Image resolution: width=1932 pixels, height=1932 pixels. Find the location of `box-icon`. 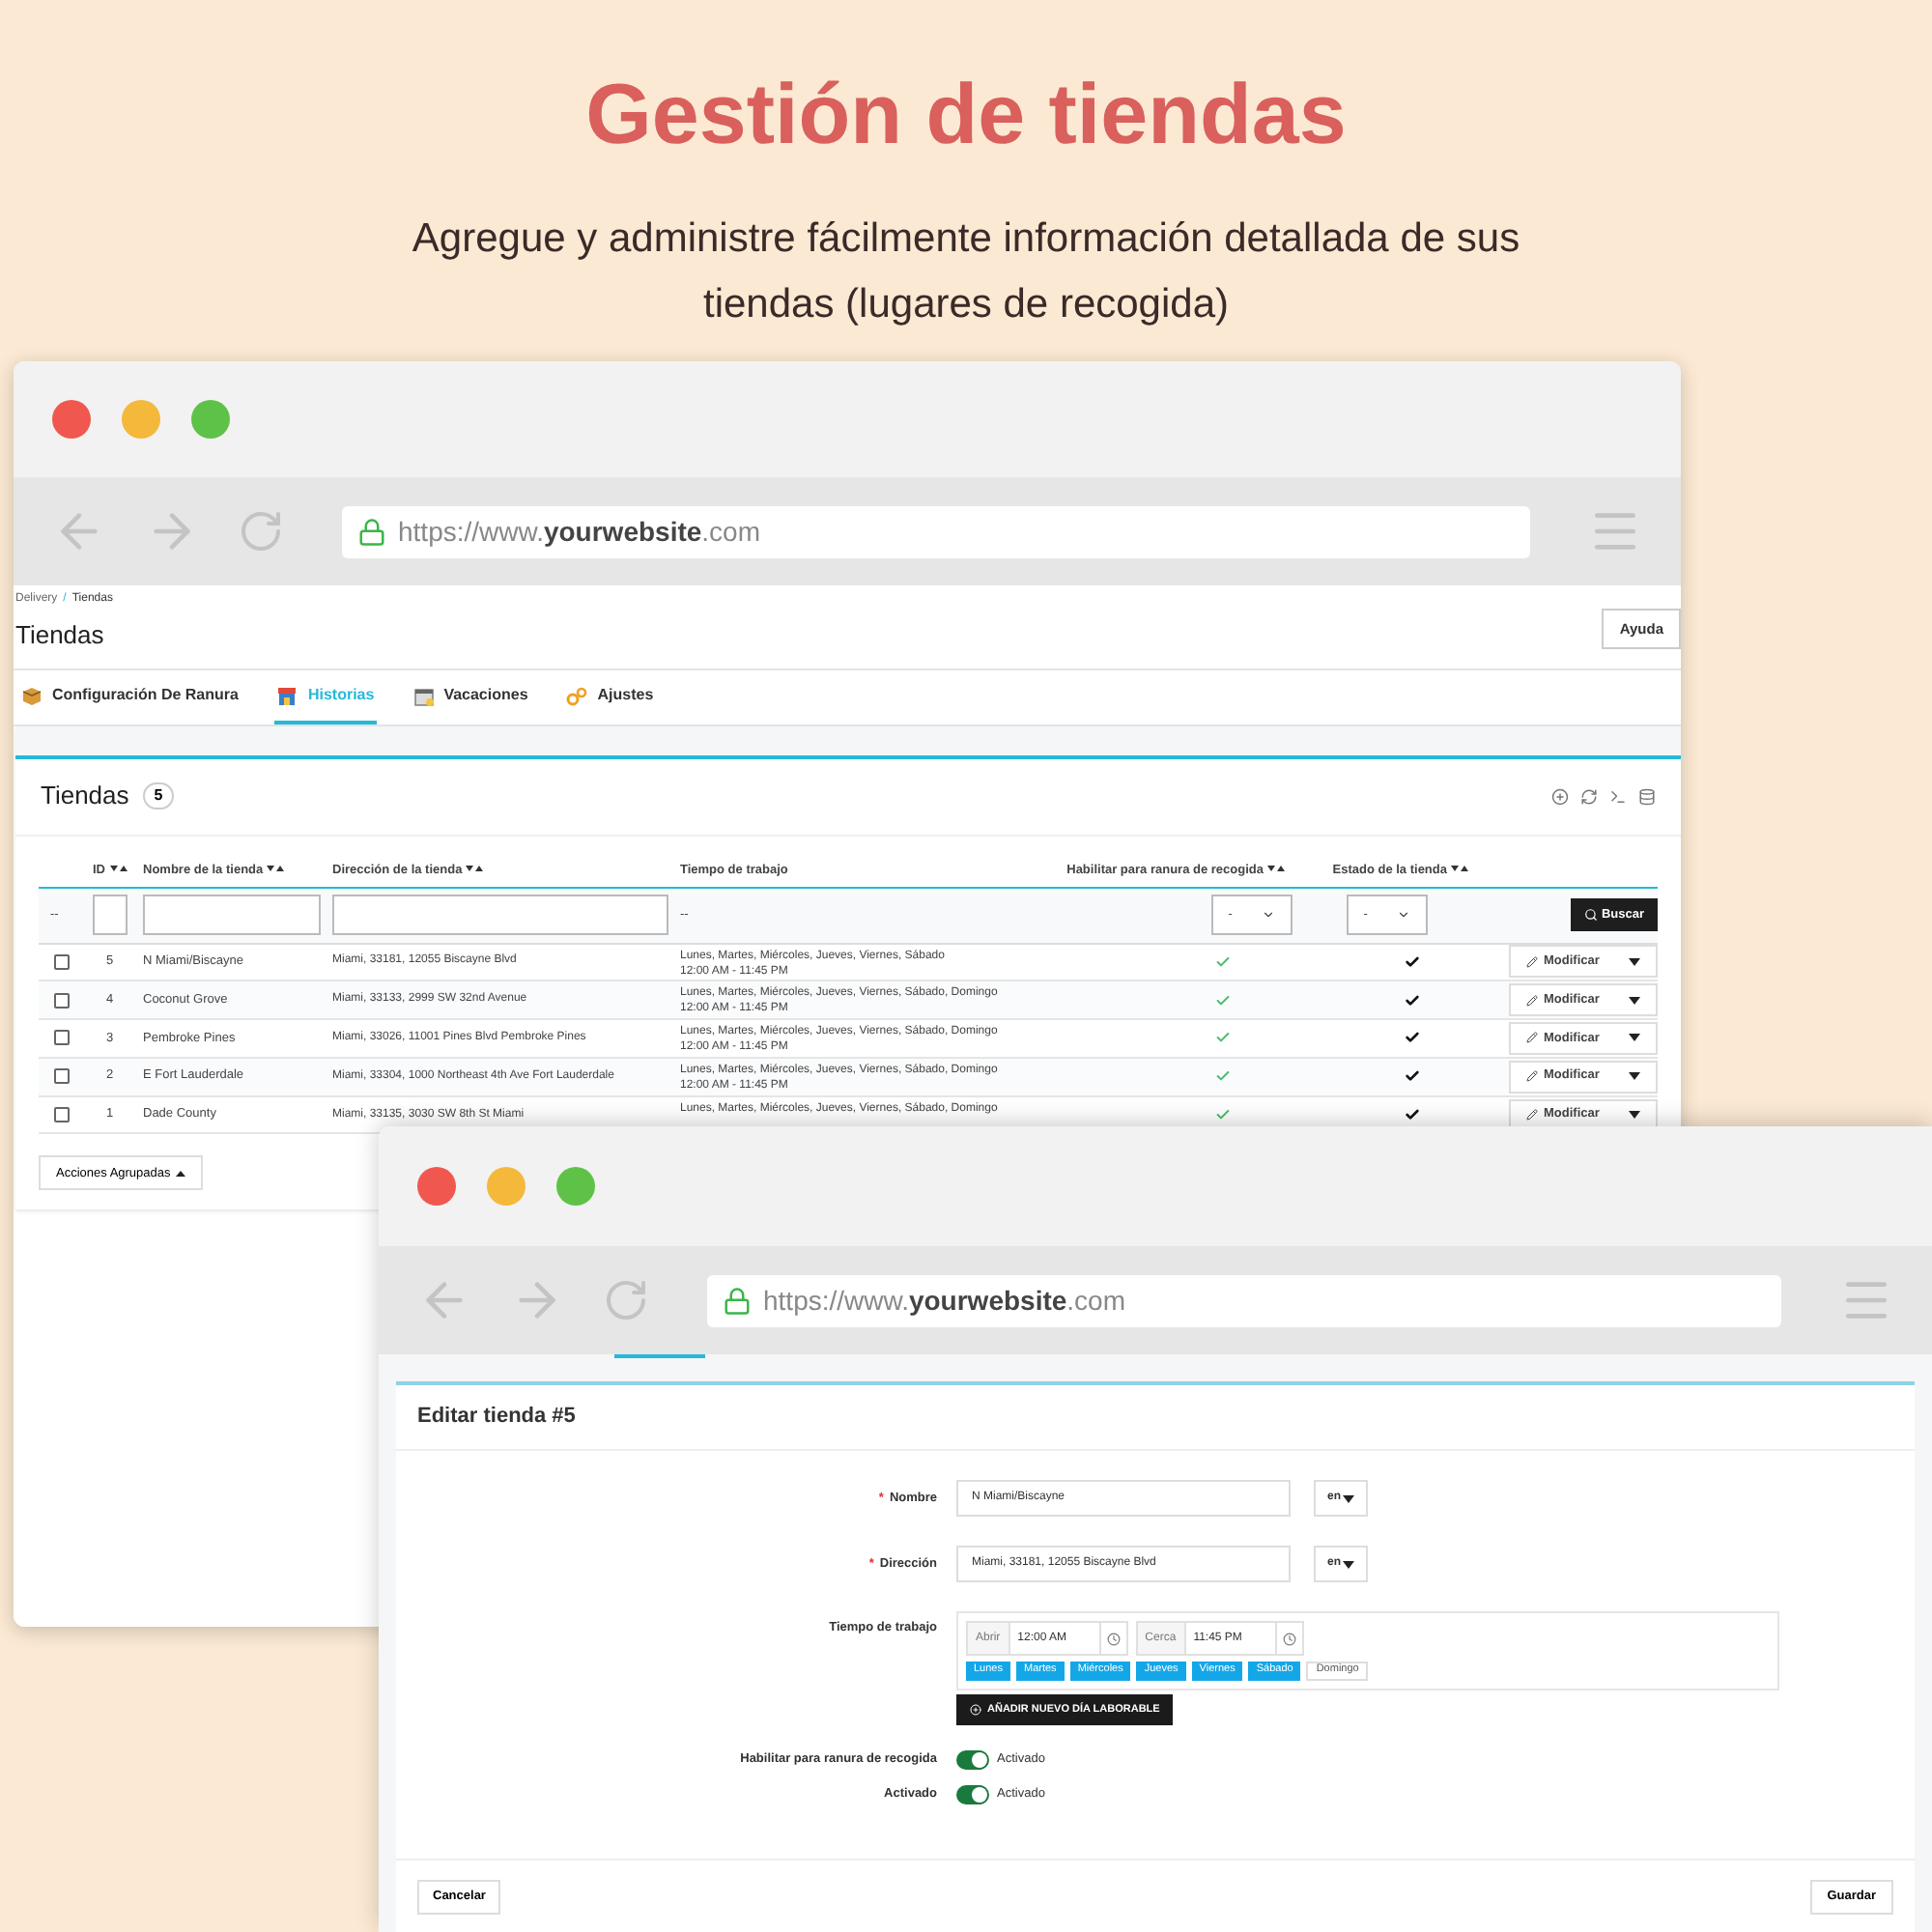

box-icon is located at coordinates (32, 695).